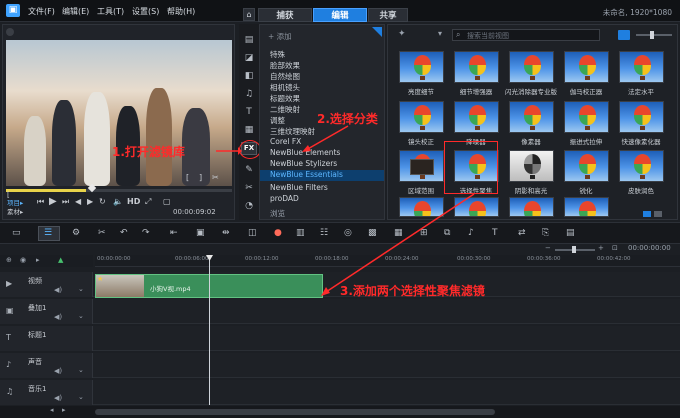 This screenshot has width=680, height=418. Describe the element at coordinates (200, 177) in the screenshot. I see `mark-out-icon: ]` at that location.